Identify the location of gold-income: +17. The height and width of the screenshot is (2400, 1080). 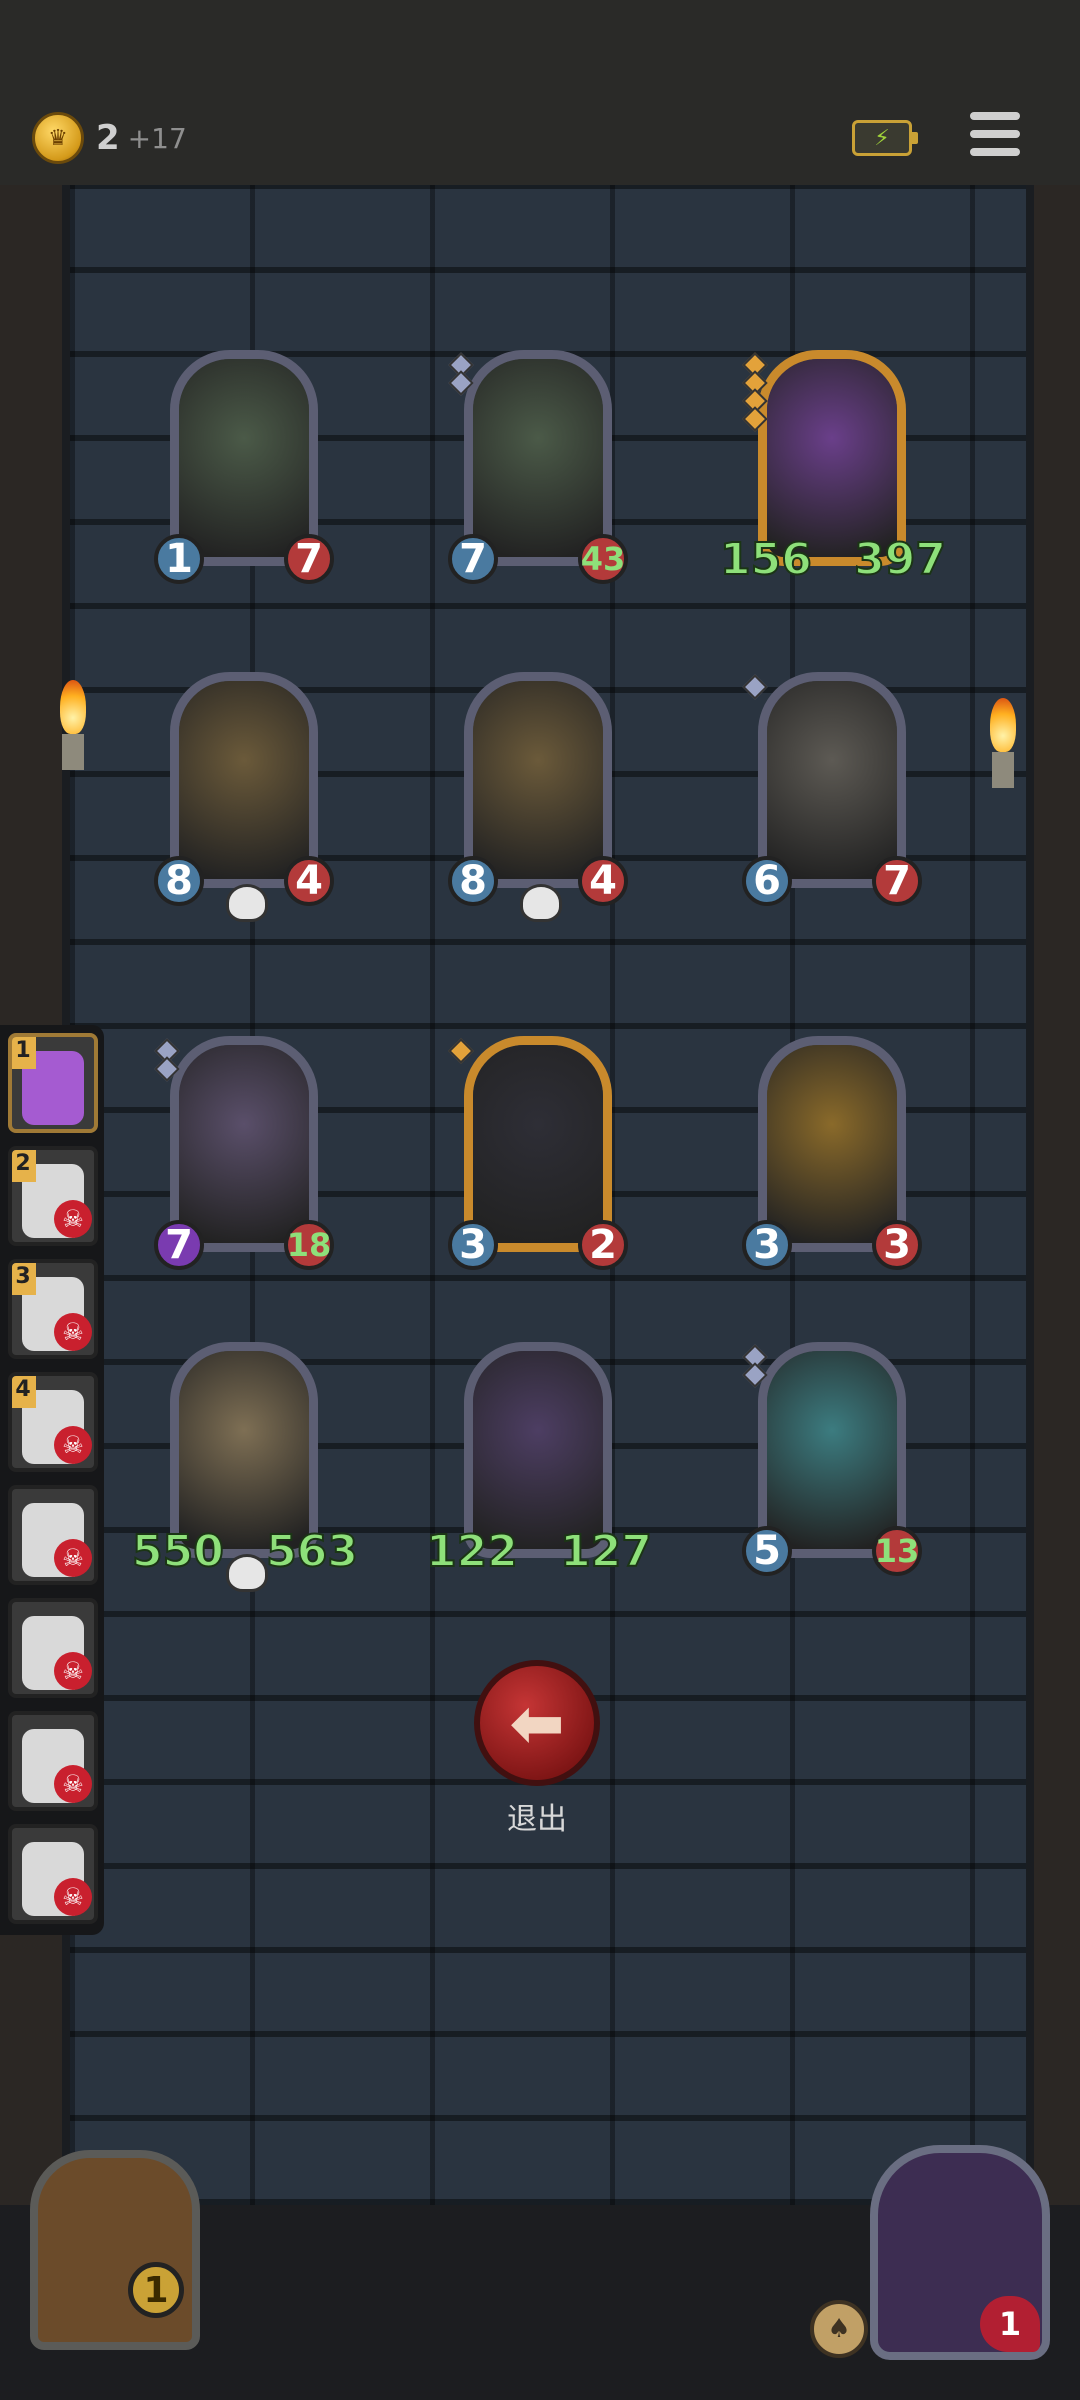
(157, 138).